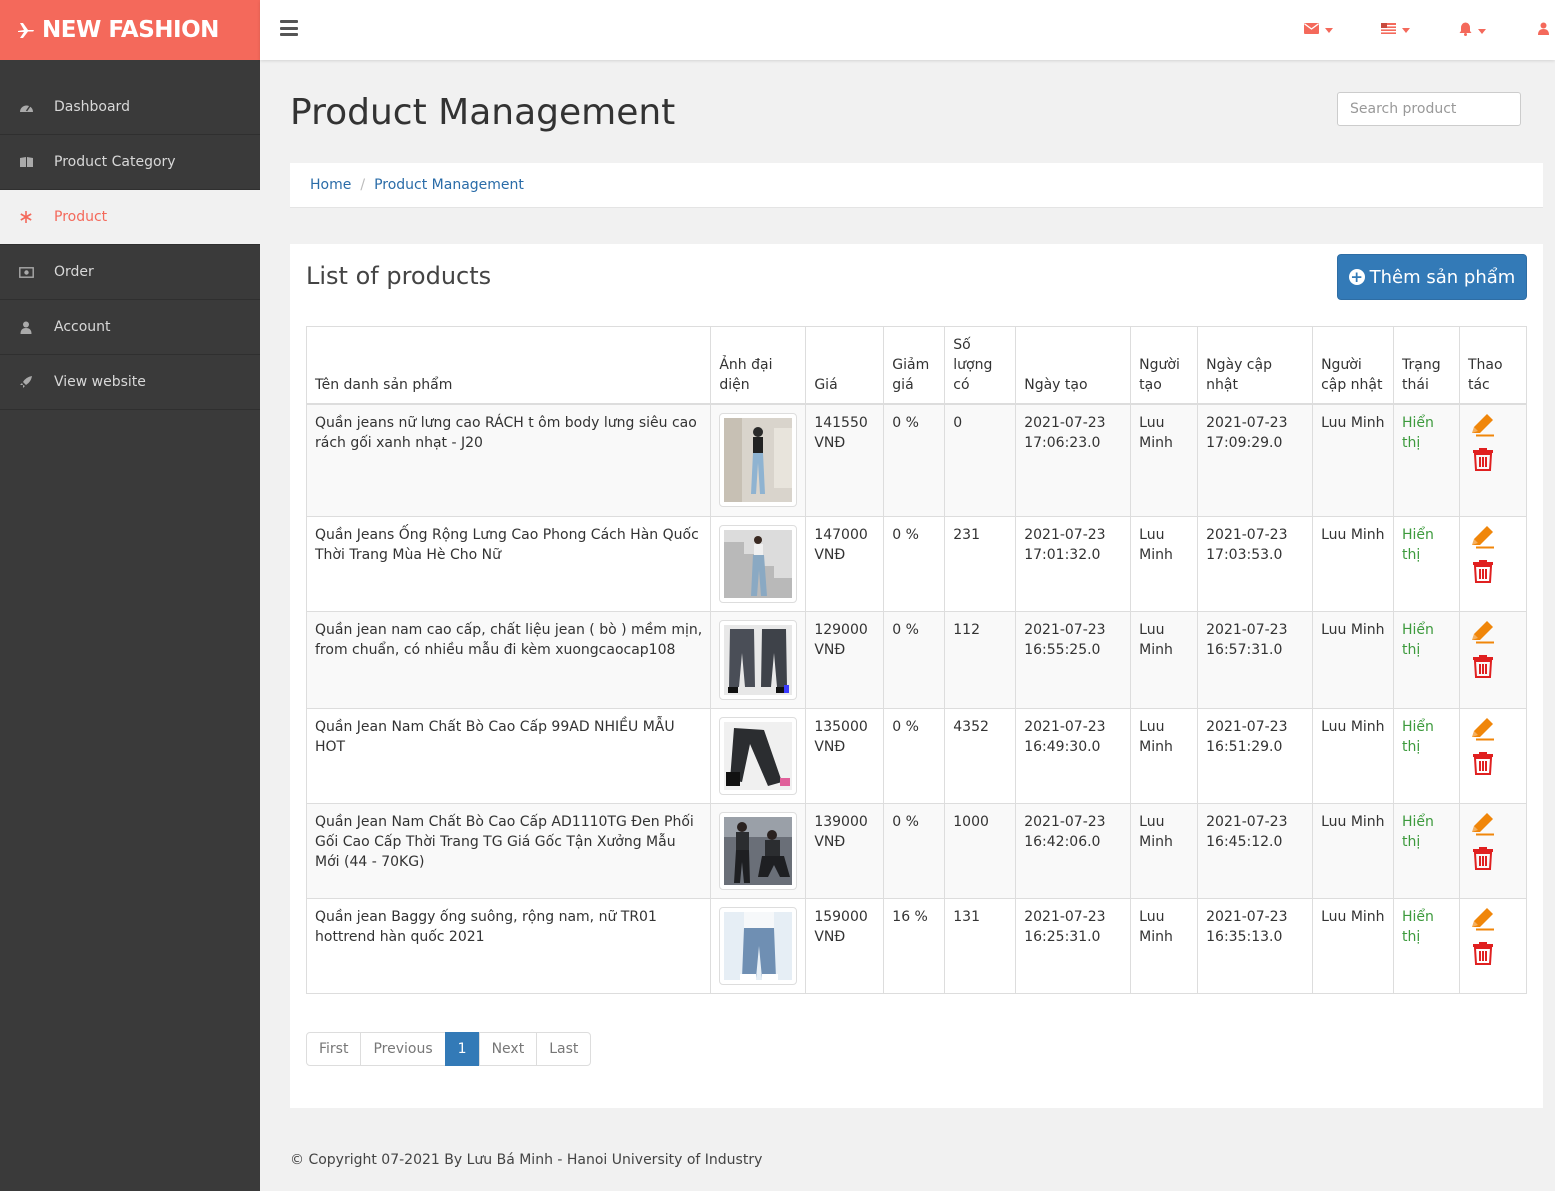 Image resolution: width=1555 pixels, height=1191 pixels. I want to click on page-next-link: Next, so click(508, 1049).